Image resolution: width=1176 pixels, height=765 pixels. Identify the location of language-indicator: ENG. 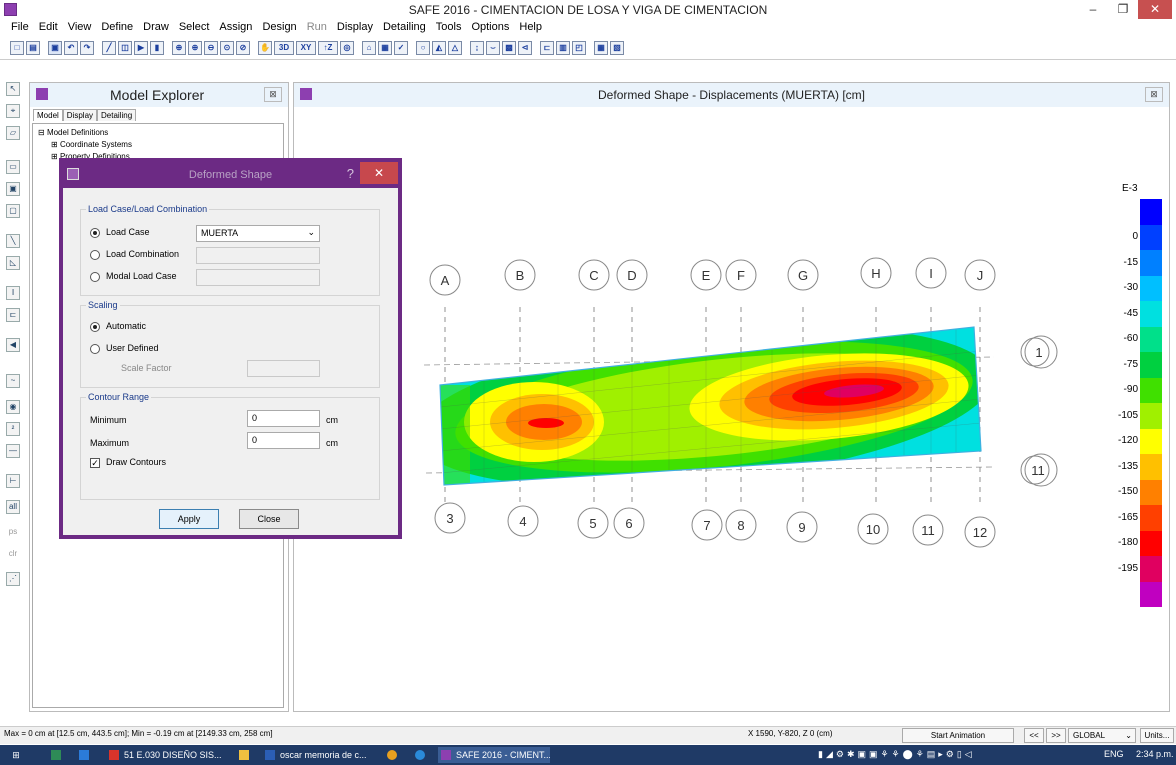
(1114, 754).